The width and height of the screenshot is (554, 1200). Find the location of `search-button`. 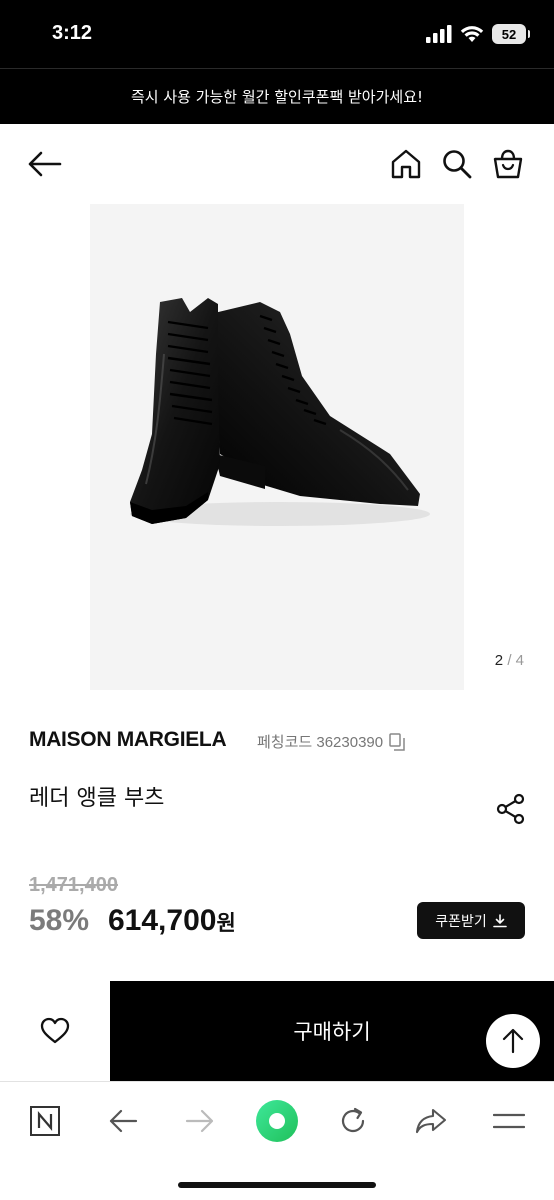

search-button is located at coordinates (457, 164).